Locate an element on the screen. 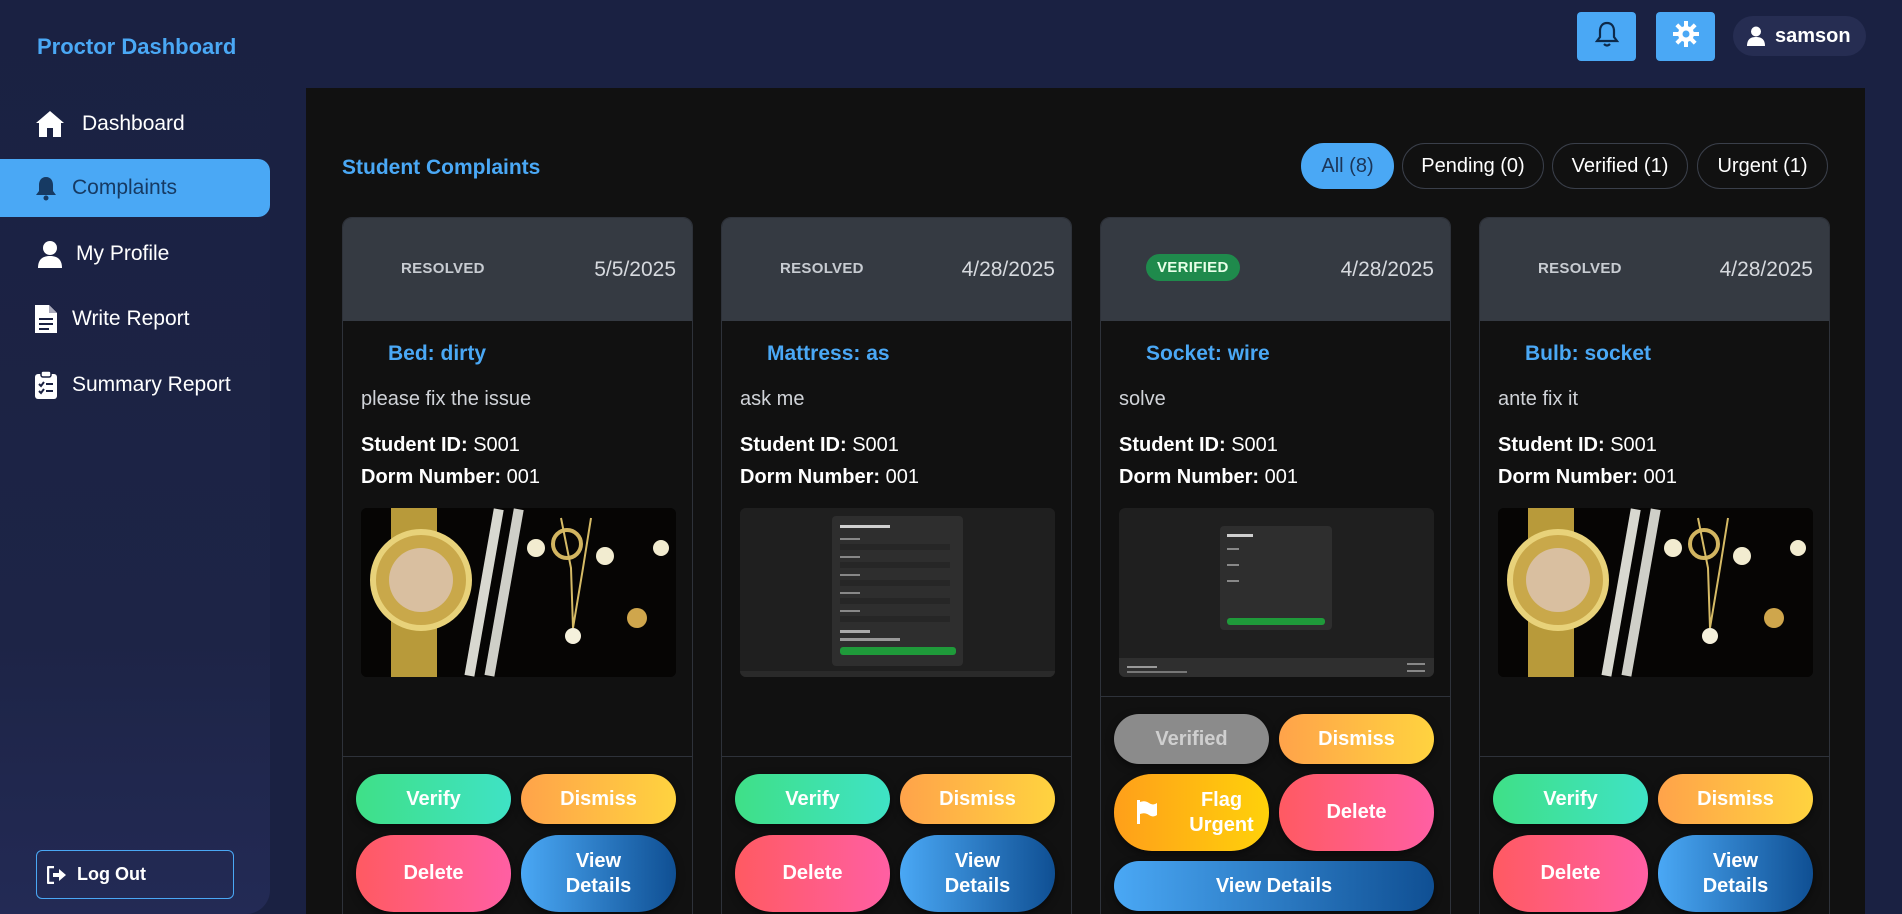 Image resolution: width=1902 pixels, height=914 pixels. brand-title: Proctor Dashboard is located at coordinates (137, 46).